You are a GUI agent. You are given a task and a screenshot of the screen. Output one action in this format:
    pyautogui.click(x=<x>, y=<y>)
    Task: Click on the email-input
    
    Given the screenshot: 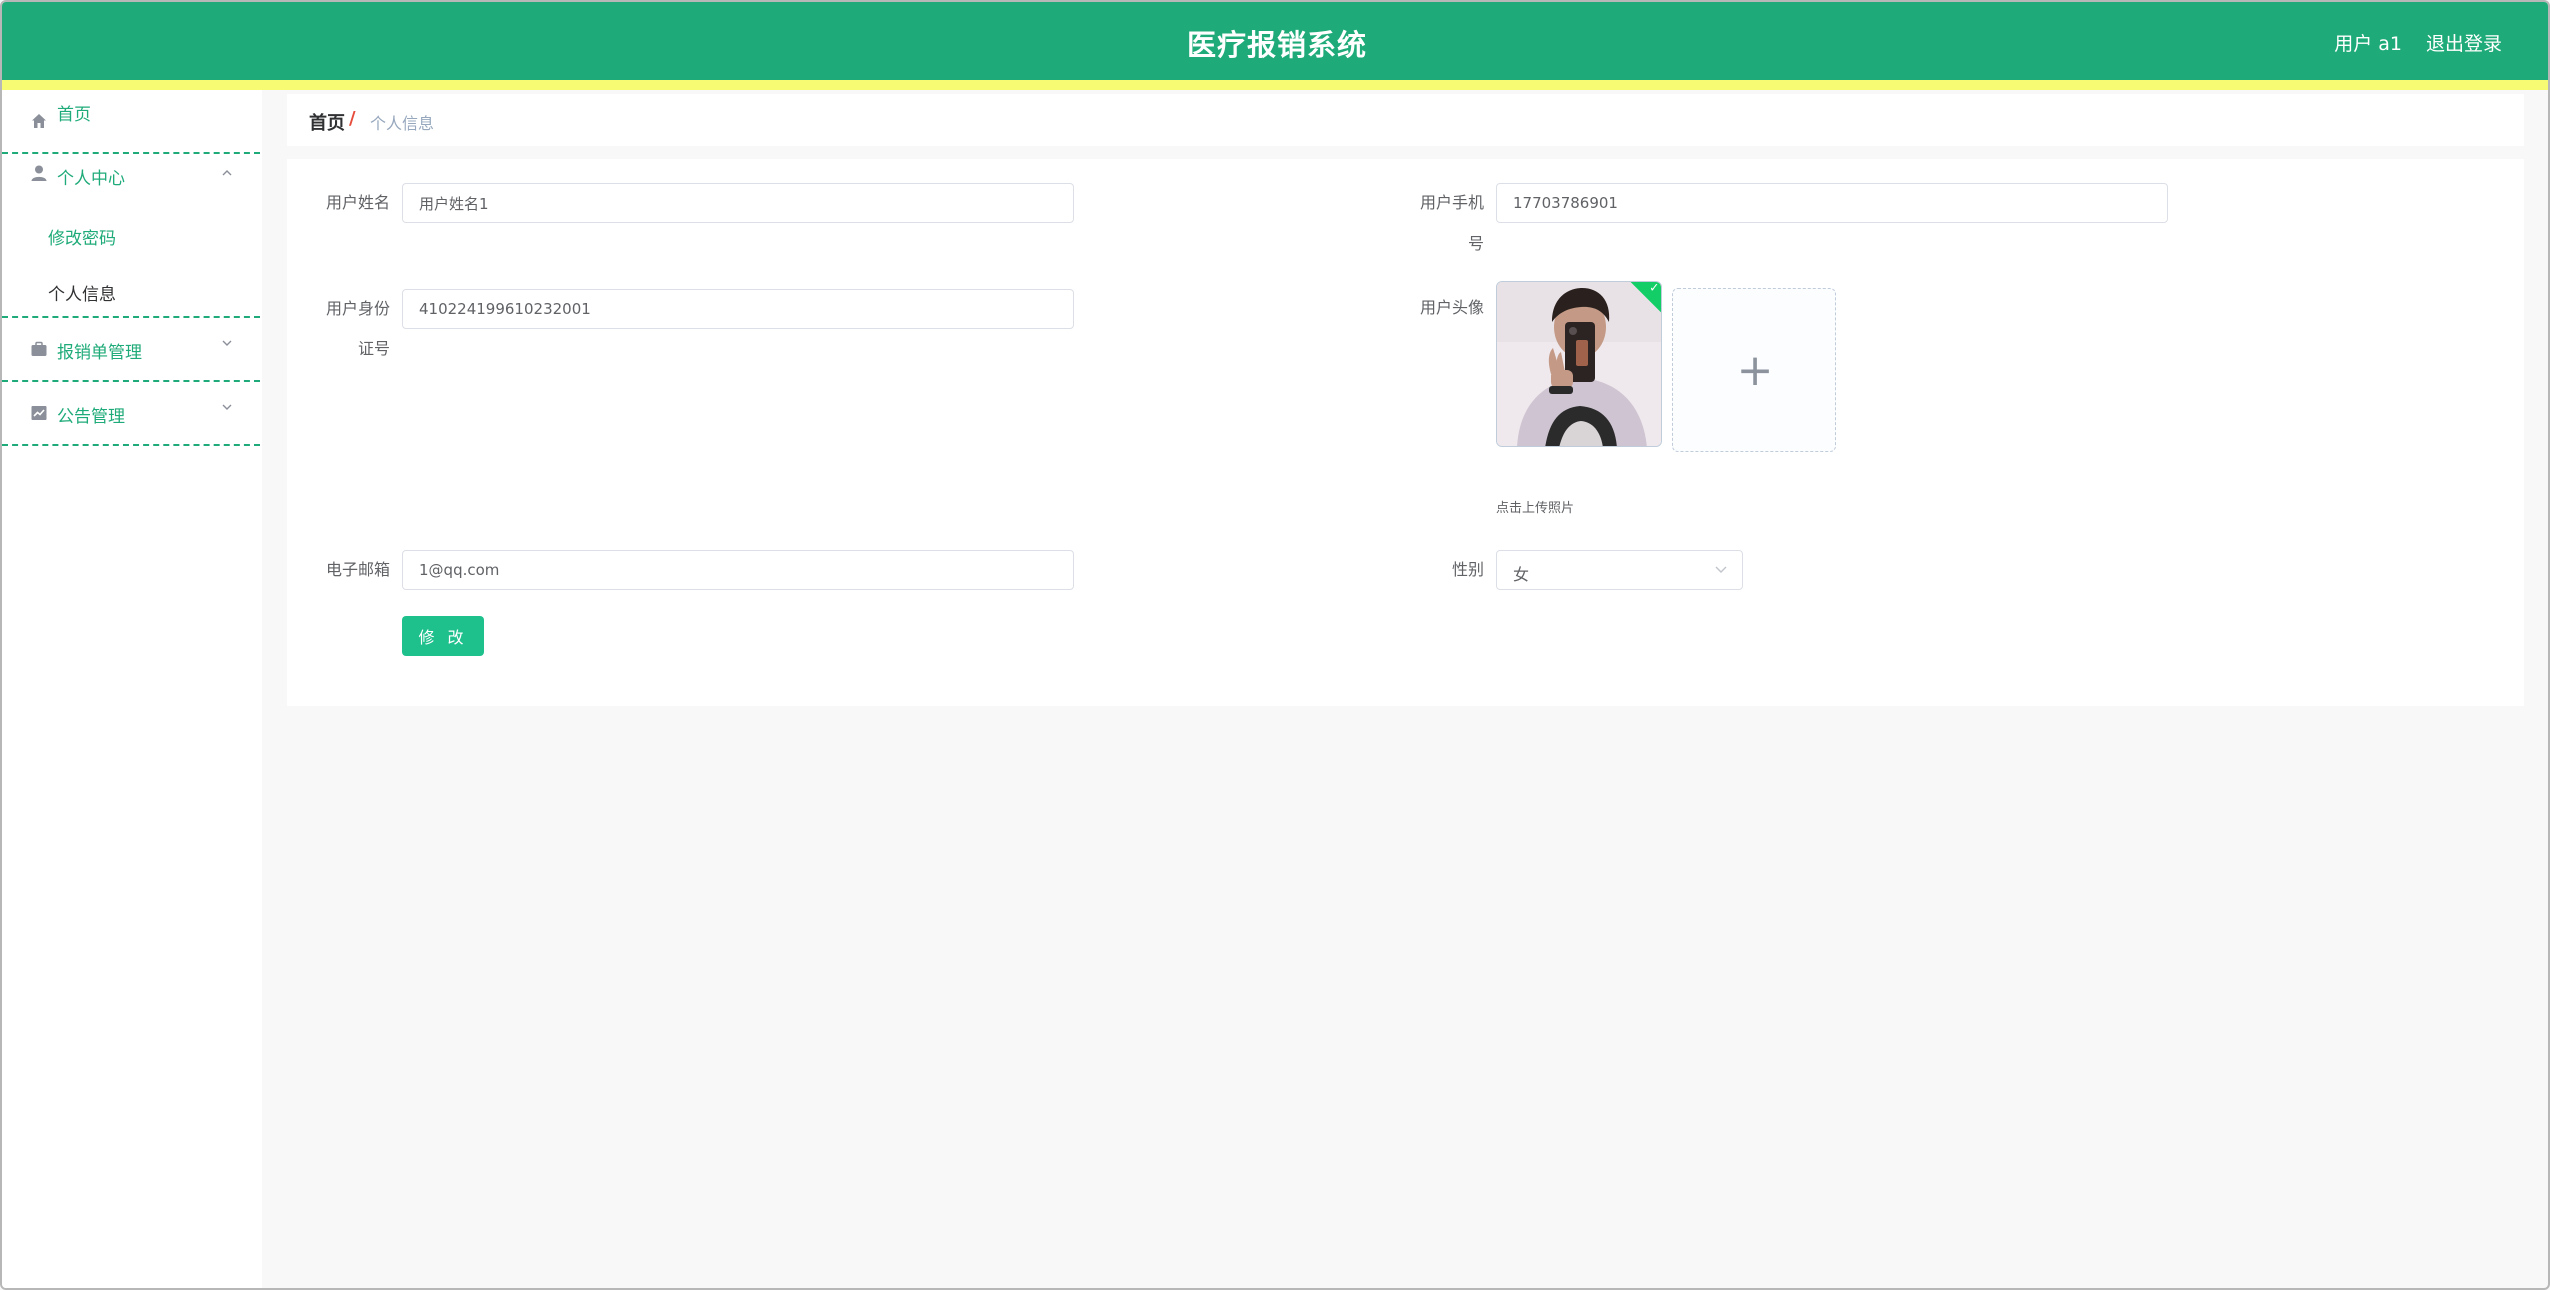 What is the action you would take?
    pyautogui.click(x=738, y=570)
    